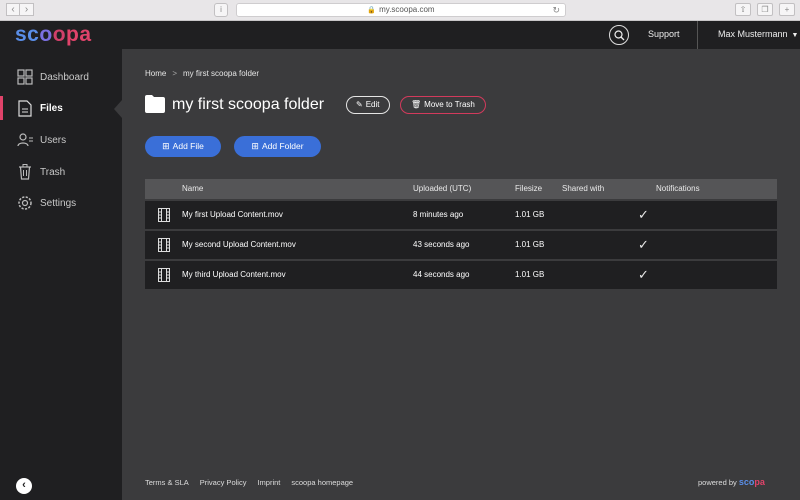 The height and width of the screenshot is (500, 800). I want to click on users-icon, so click(24, 140).